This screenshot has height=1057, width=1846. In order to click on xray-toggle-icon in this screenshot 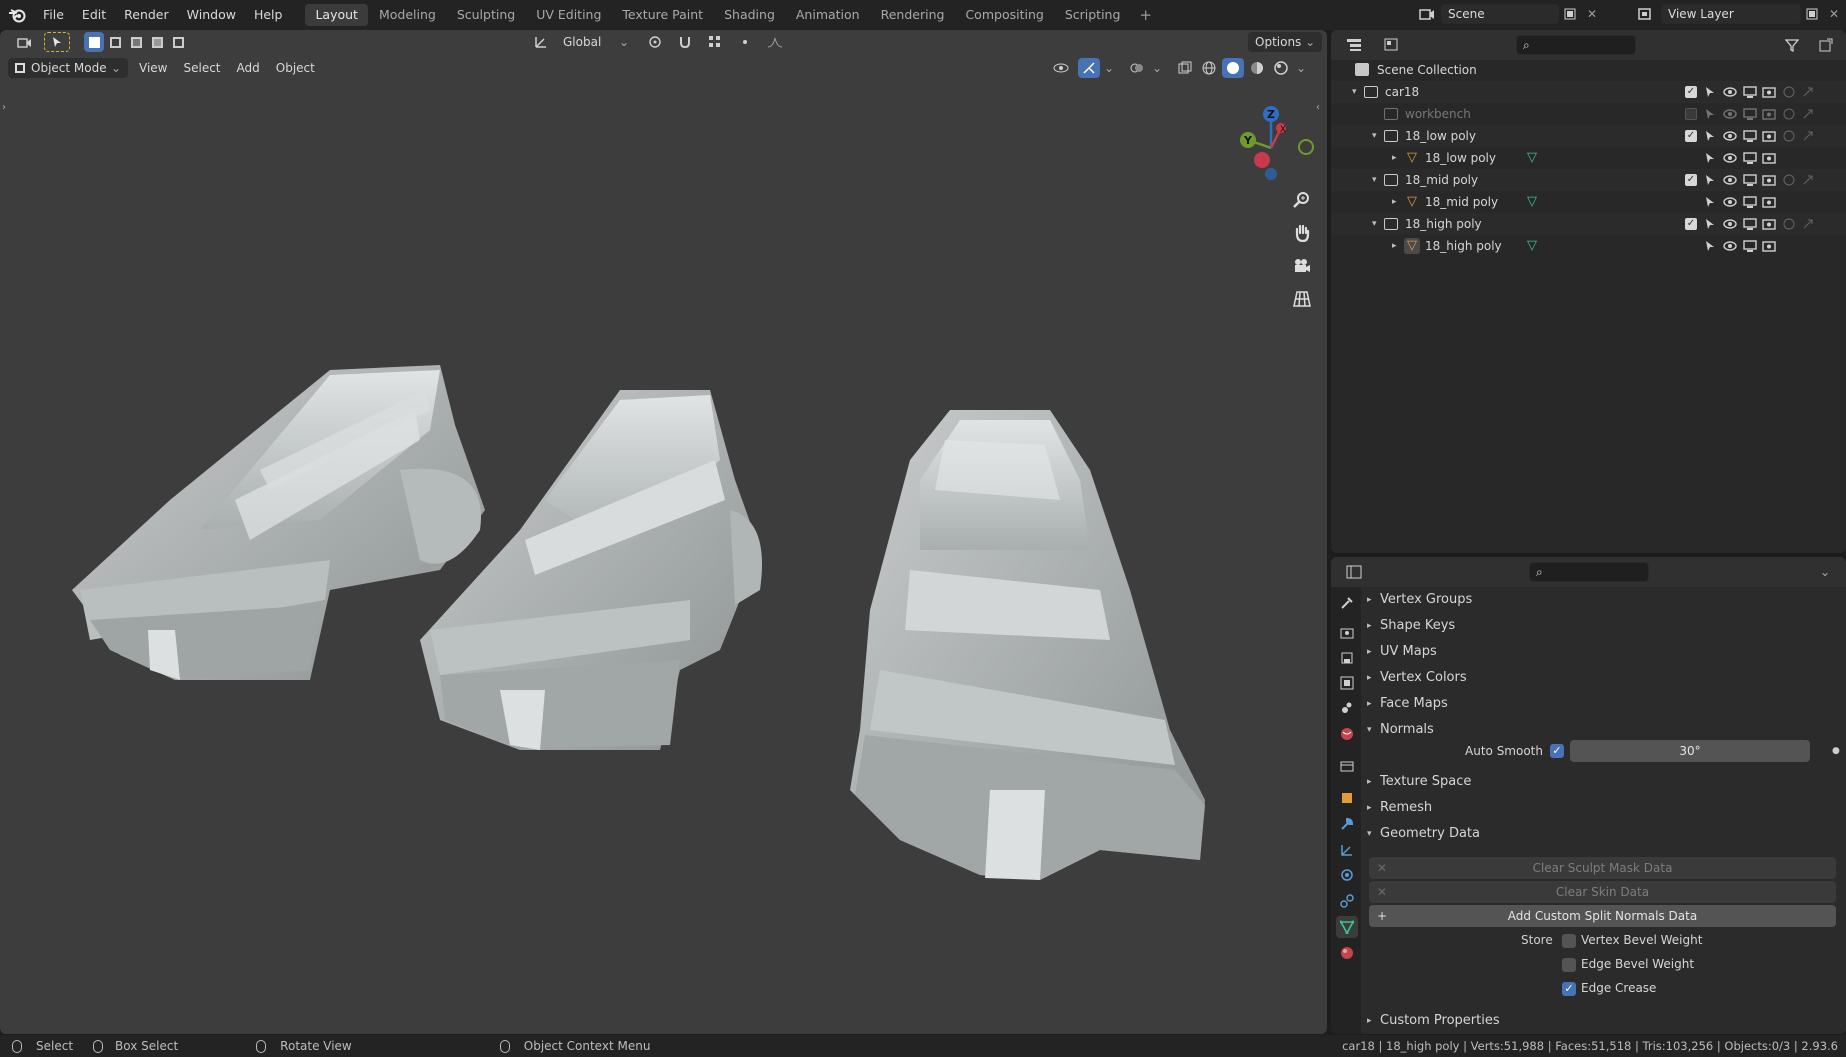, I will do `click(1185, 68)`.